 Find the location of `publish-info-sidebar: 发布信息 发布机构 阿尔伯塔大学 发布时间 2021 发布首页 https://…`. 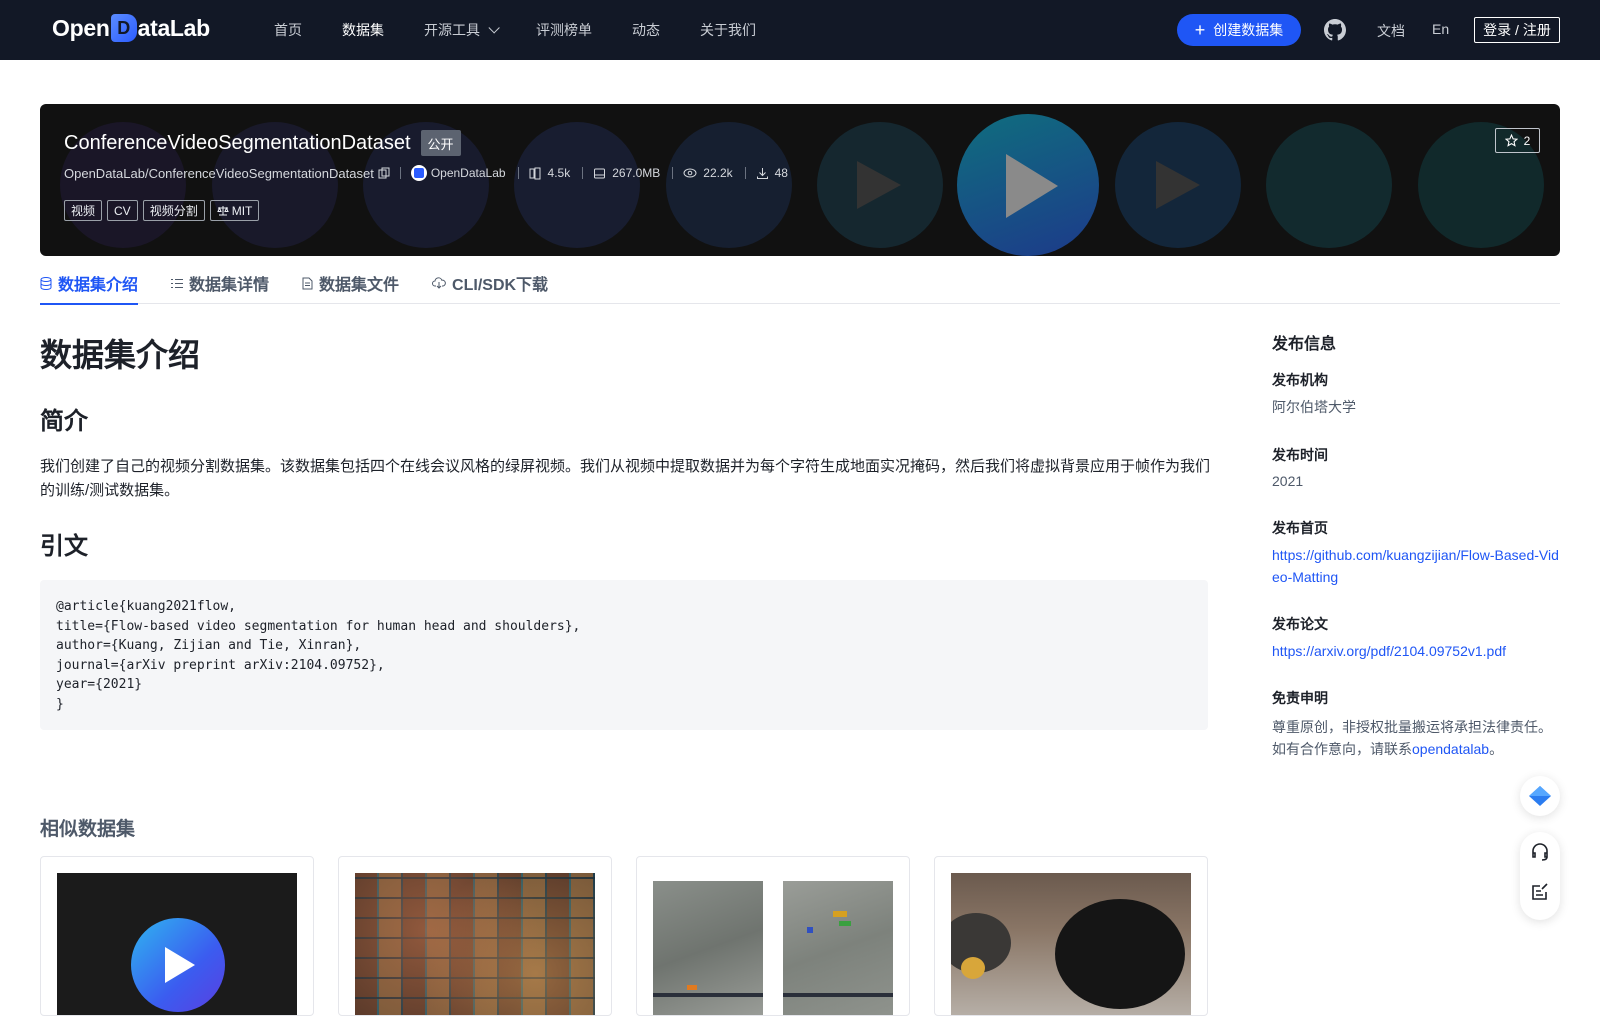

publish-info-sidebar: 发布信息 发布机构 阿尔伯塔大学 发布时间 2021 发布首页 https://… is located at coordinates (1417, 543).